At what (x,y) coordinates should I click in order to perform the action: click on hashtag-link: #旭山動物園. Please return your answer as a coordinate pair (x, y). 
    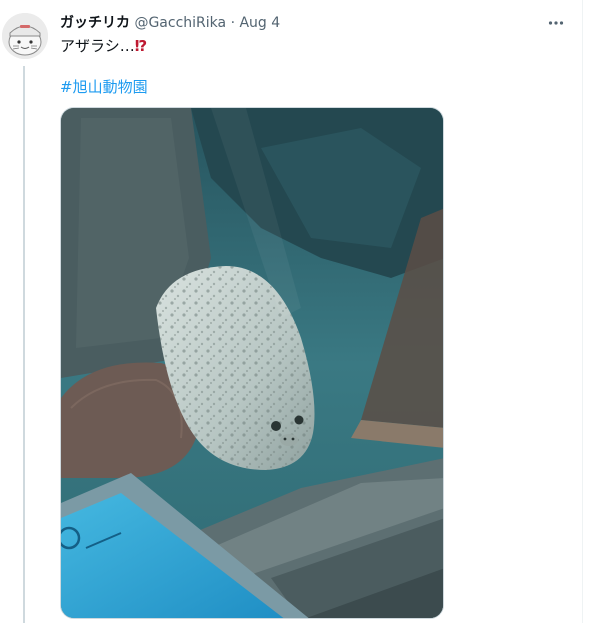
    Looking at the image, I should click on (104, 87).